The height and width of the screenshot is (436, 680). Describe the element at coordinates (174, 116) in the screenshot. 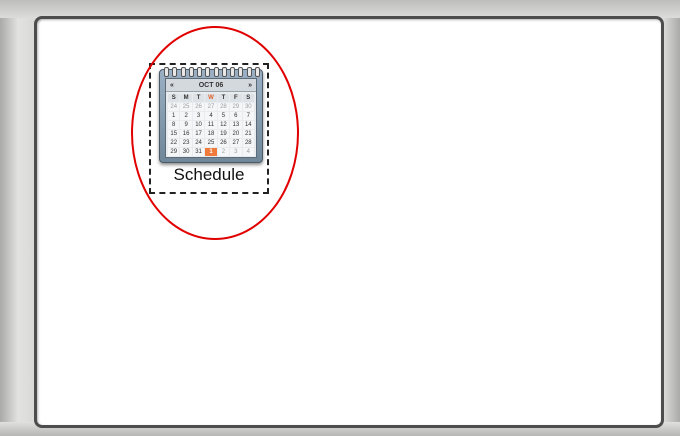

I see `calendar-day-cell: 1` at that location.